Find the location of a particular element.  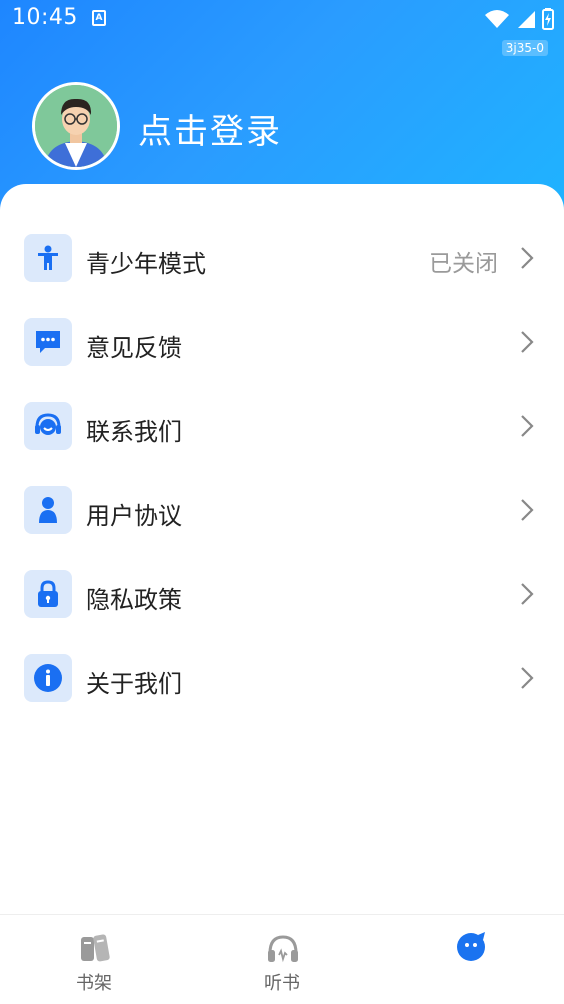

avatar is located at coordinates (76, 126).